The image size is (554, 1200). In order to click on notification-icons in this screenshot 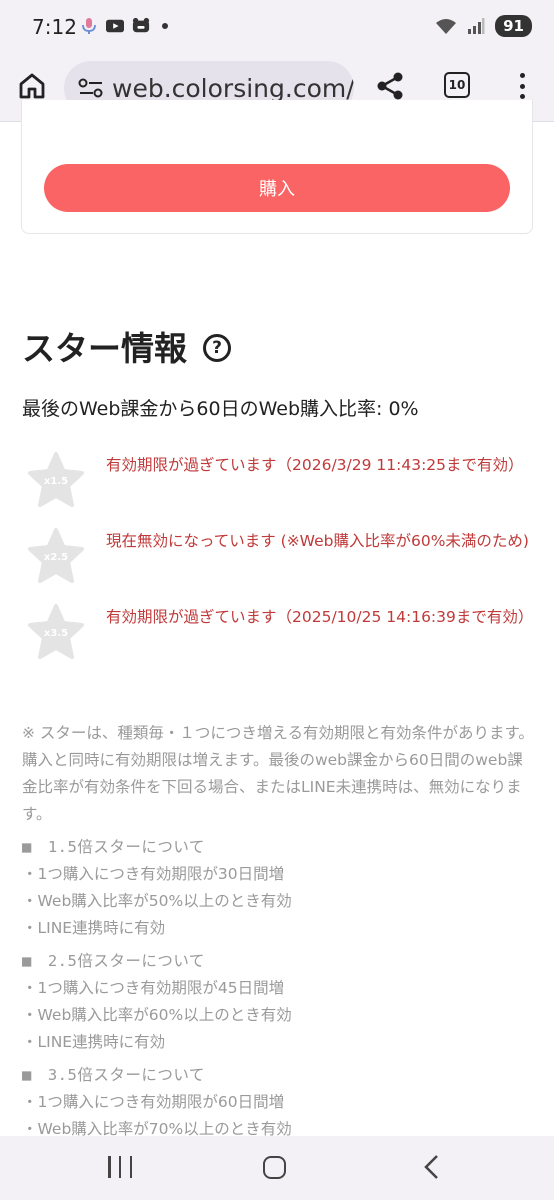, I will do `click(124, 26)`.